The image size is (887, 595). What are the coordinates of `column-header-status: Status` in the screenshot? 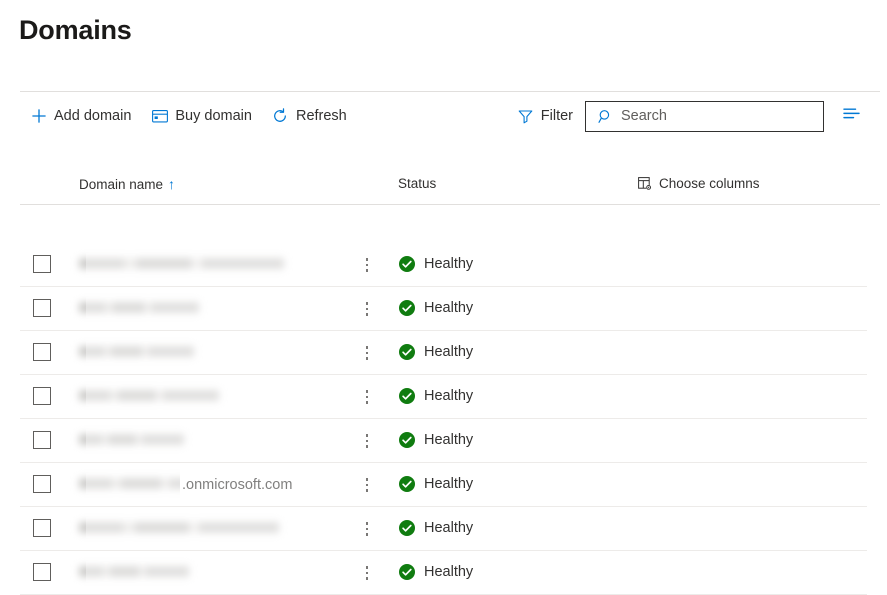 It's located at (417, 184).